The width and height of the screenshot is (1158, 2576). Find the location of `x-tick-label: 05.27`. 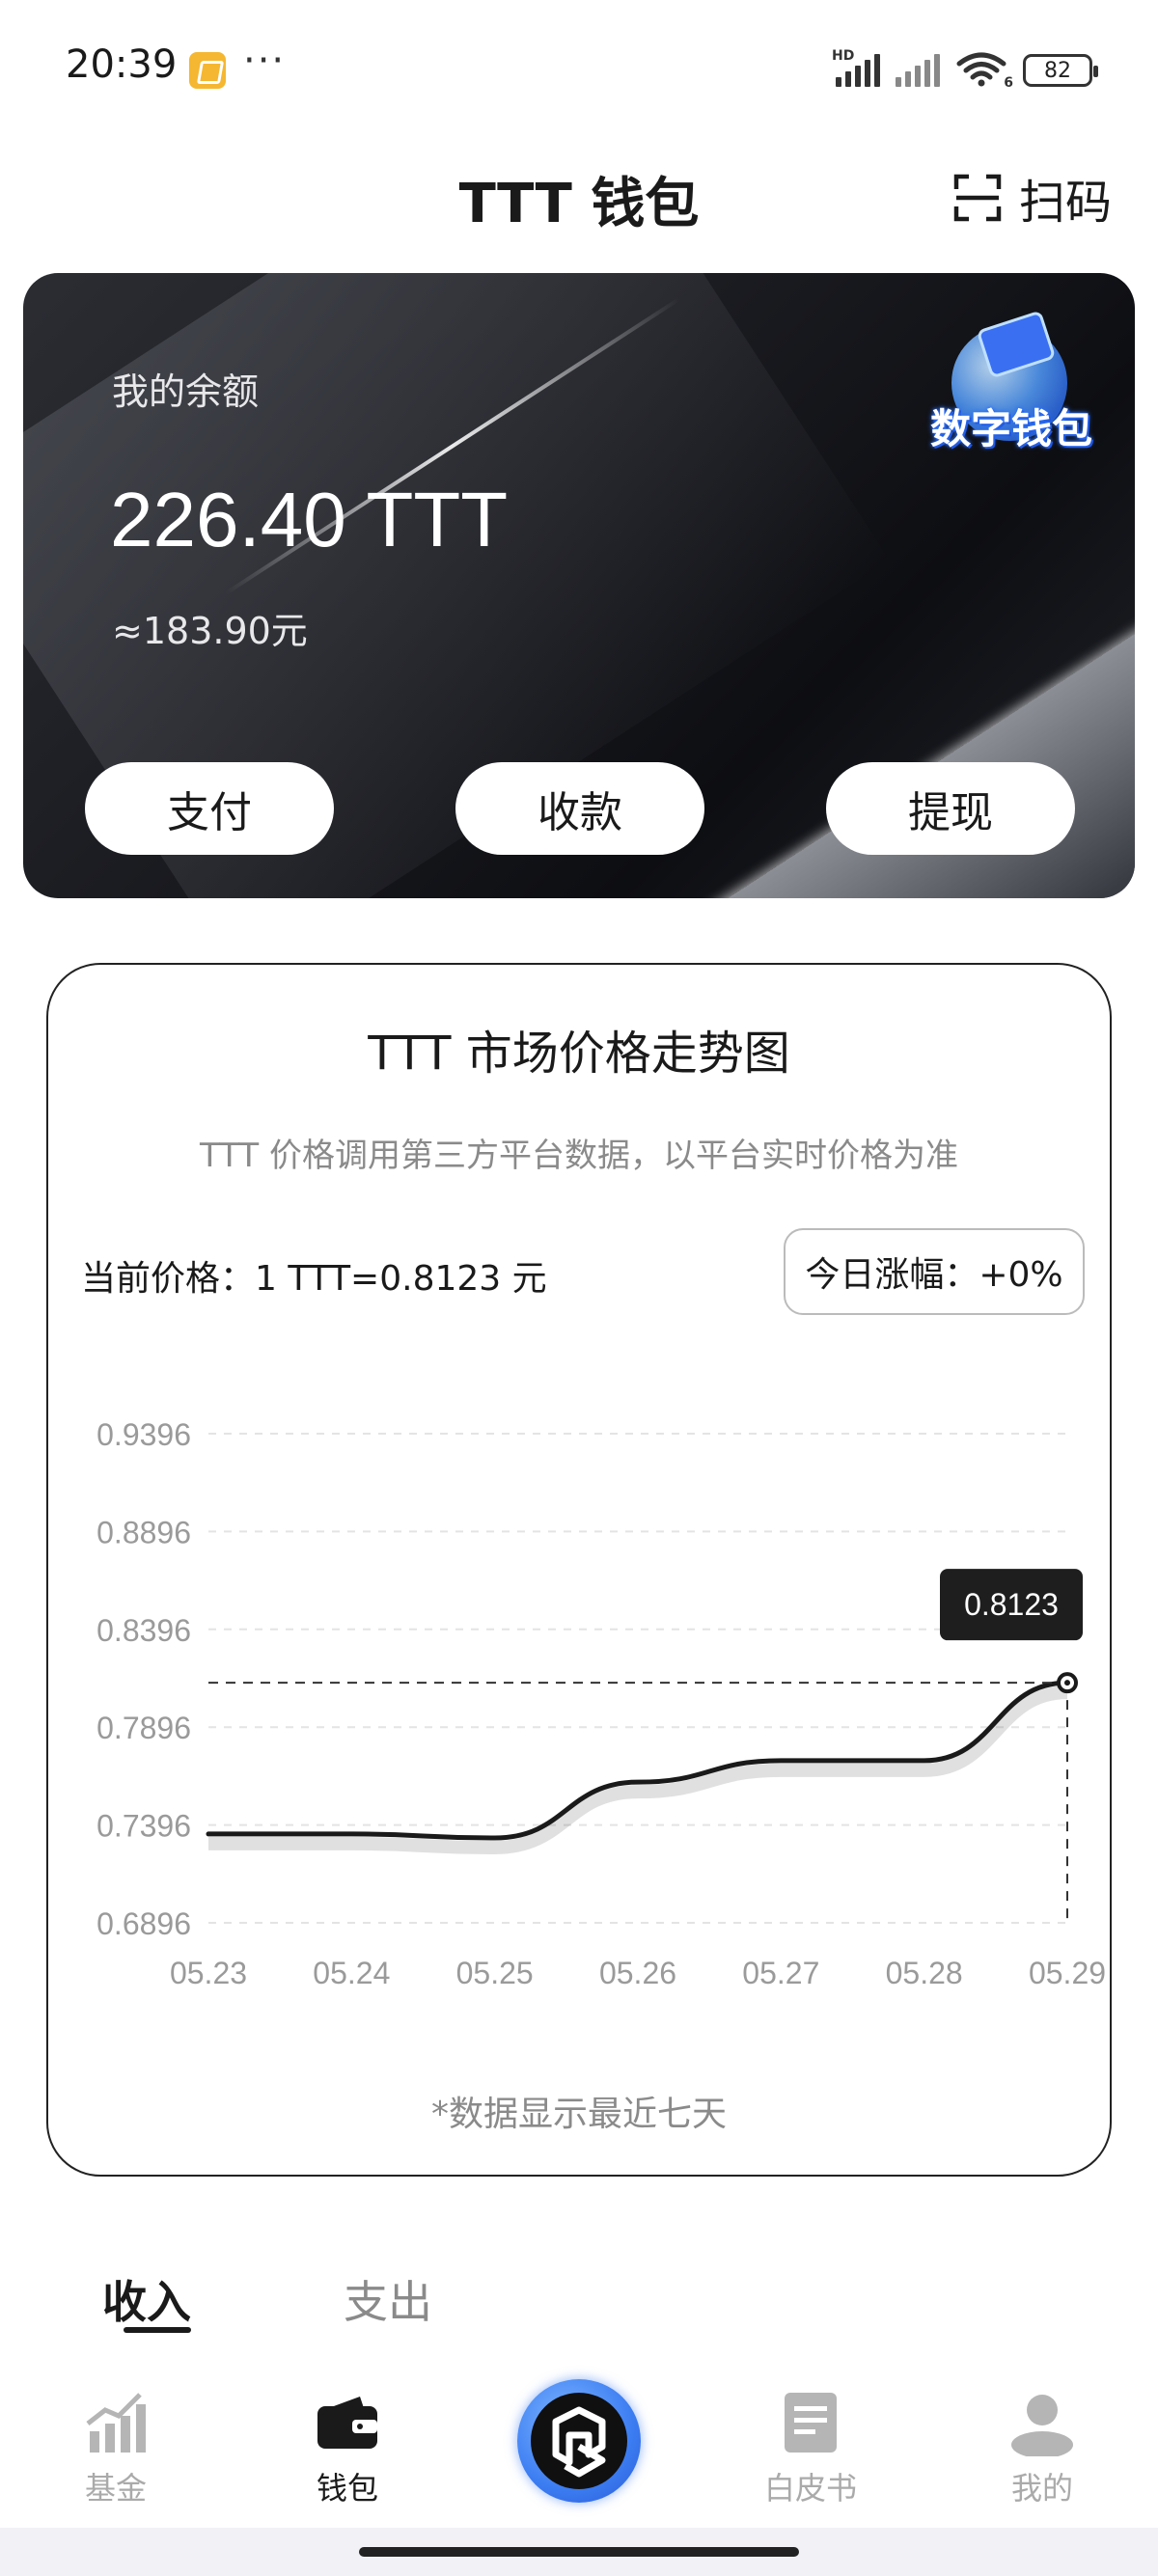

x-tick-label: 05.27 is located at coordinates (780, 1973).